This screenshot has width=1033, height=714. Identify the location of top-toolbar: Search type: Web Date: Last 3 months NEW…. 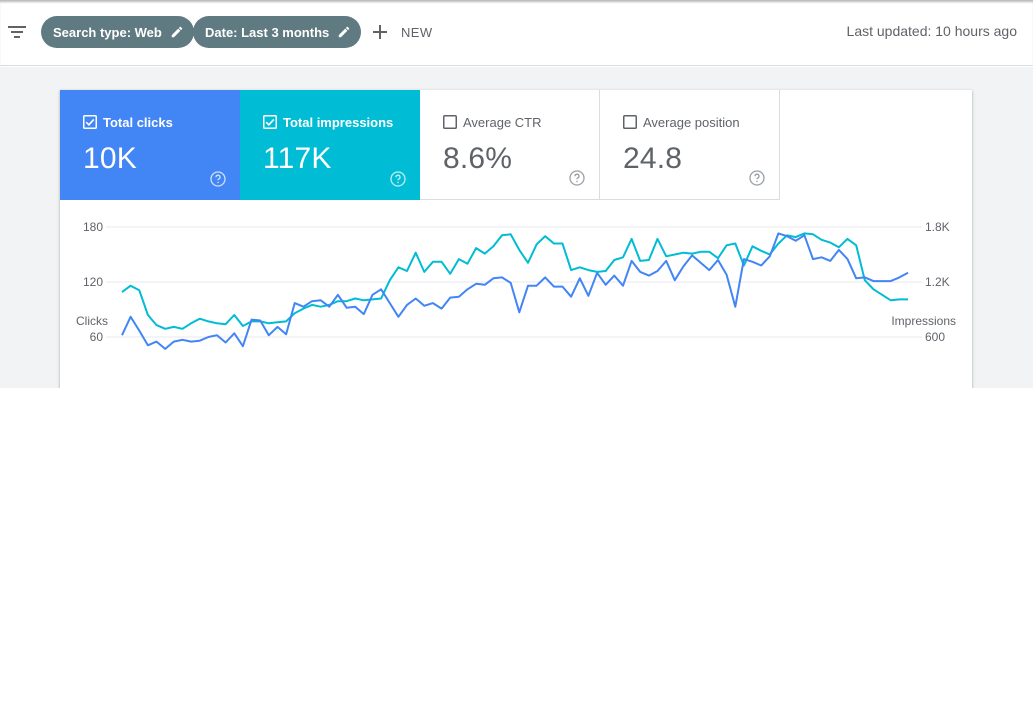
(516, 33).